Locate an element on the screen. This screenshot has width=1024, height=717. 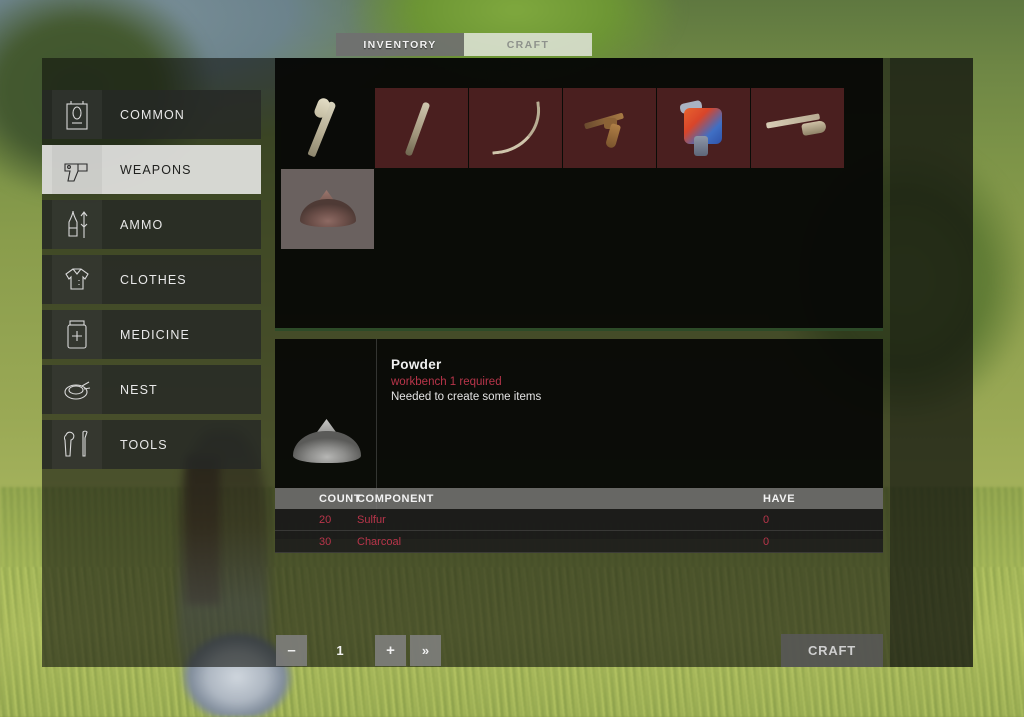
wooden-club-icon is located at coordinates (422, 128).